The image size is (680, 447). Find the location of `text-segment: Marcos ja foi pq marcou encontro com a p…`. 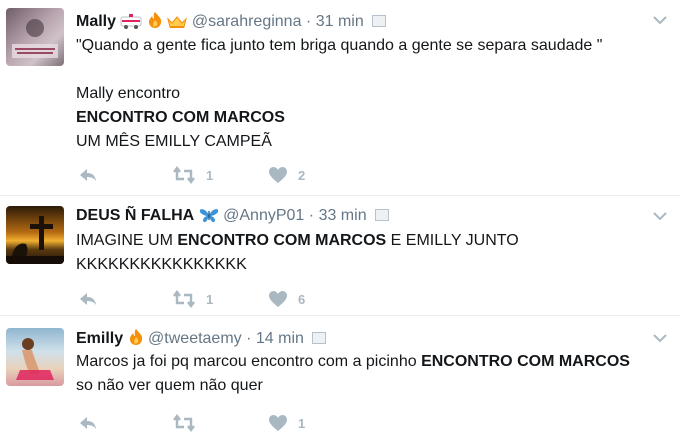

text-segment: Marcos ja foi pq marcou encontro com a p… is located at coordinates (249, 361).